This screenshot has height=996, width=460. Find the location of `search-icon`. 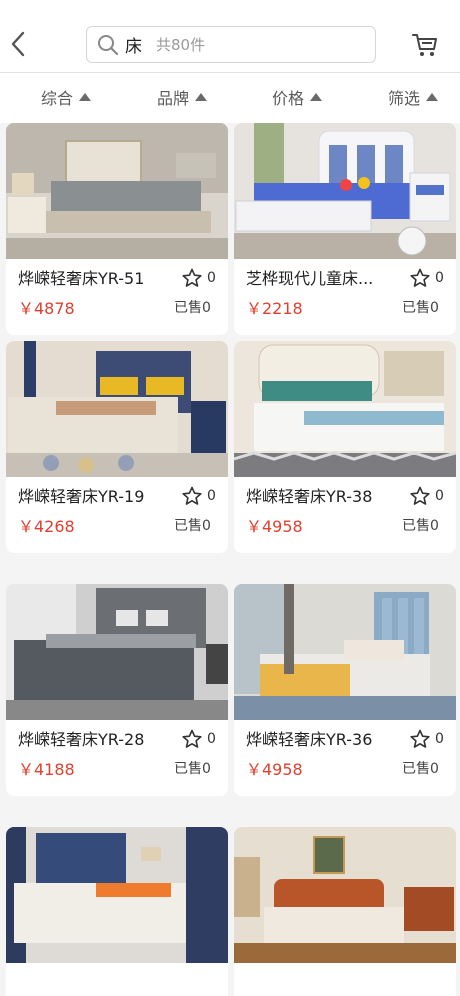

search-icon is located at coordinates (108, 45).